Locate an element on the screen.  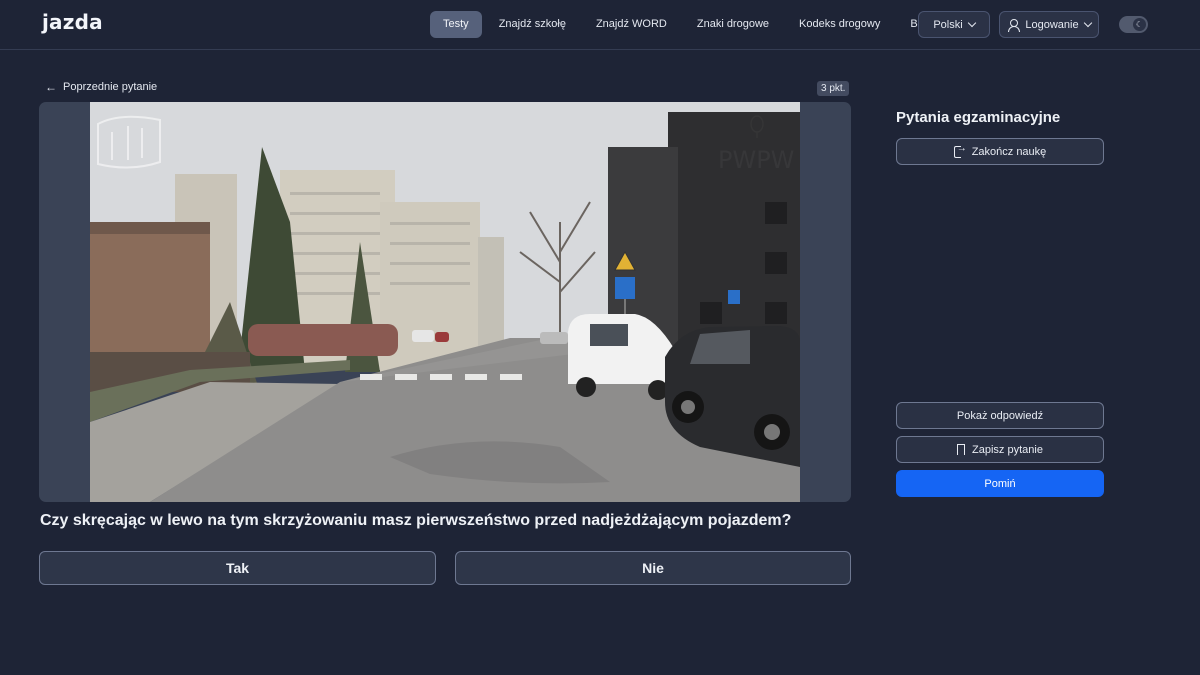
previous-question-link: ← Poprzednie pytanie is located at coordinates (101, 87).